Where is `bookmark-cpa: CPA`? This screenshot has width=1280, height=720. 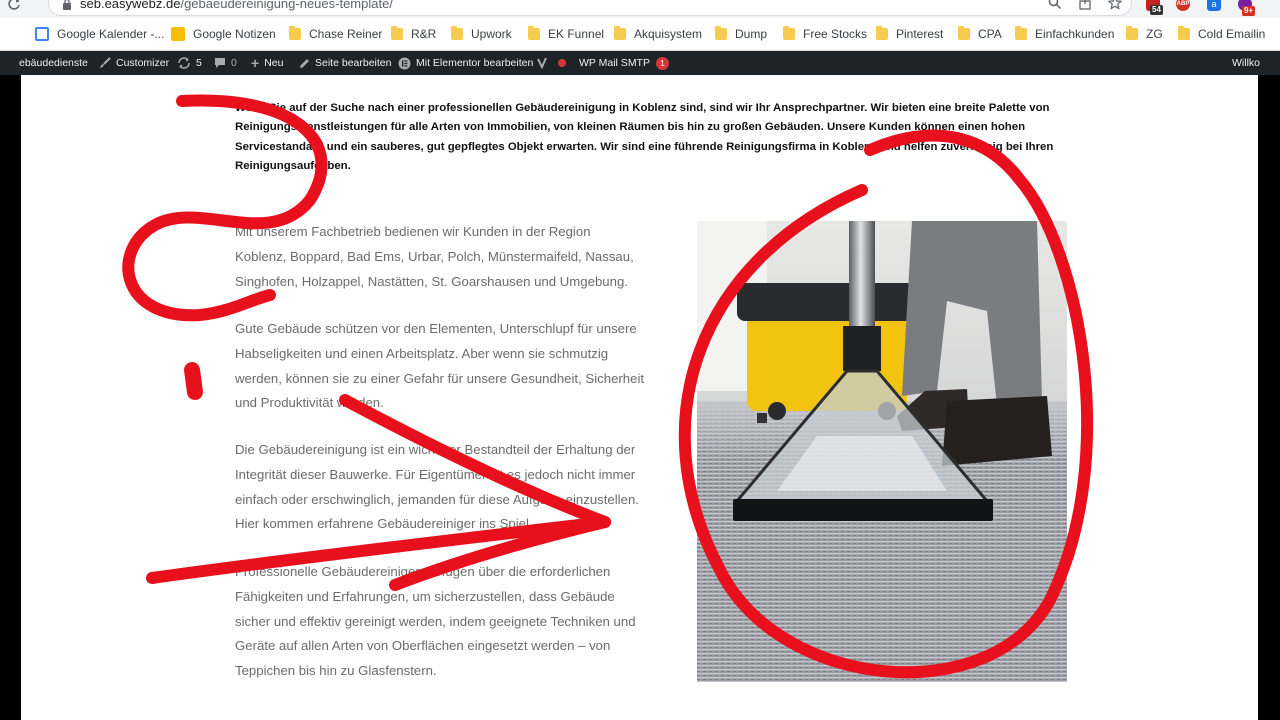
bookmark-cpa: CPA is located at coordinates (980, 34).